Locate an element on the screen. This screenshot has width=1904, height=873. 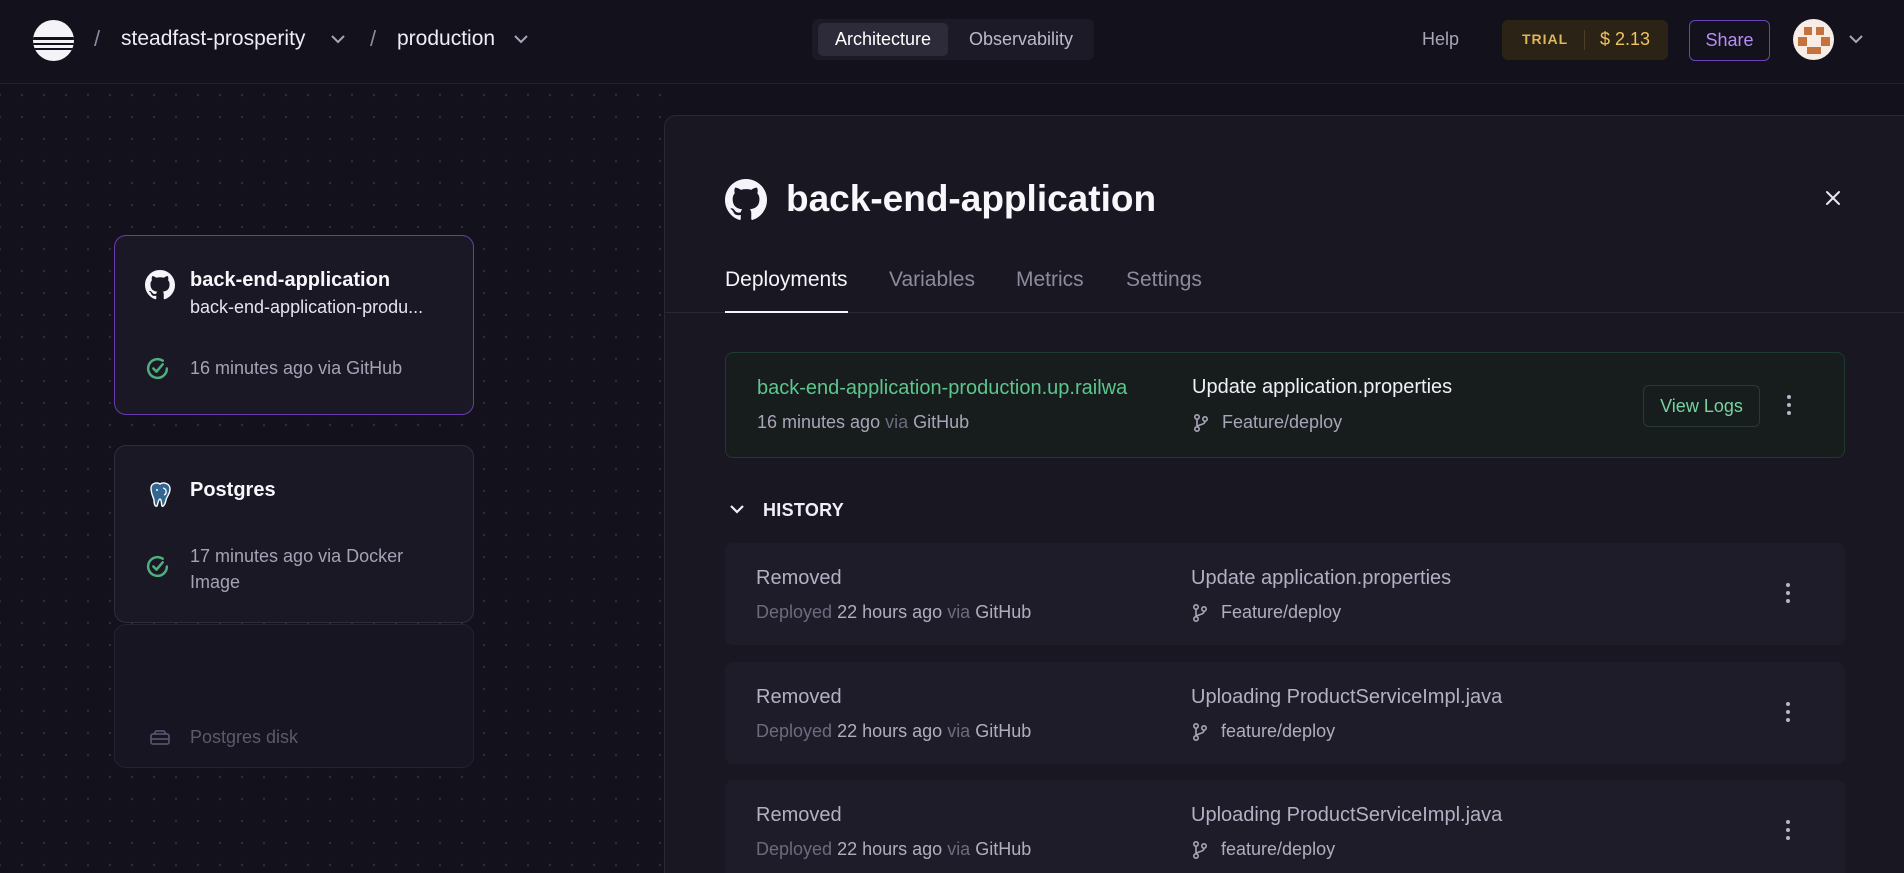
panel-title: back-end-application is located at coordinates (971, 198).